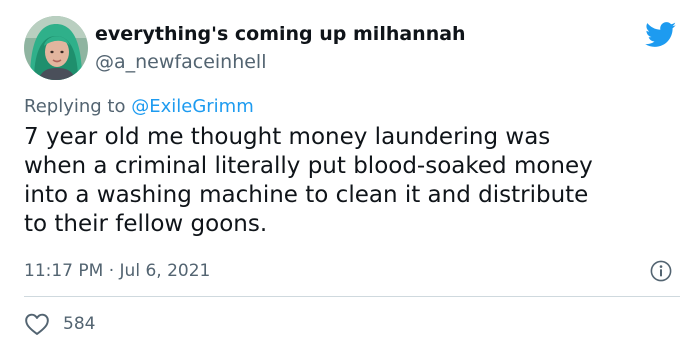 The height and width of the screenshot is (350, 700). I want to click on profile-photo-icon, so click(56, 48).